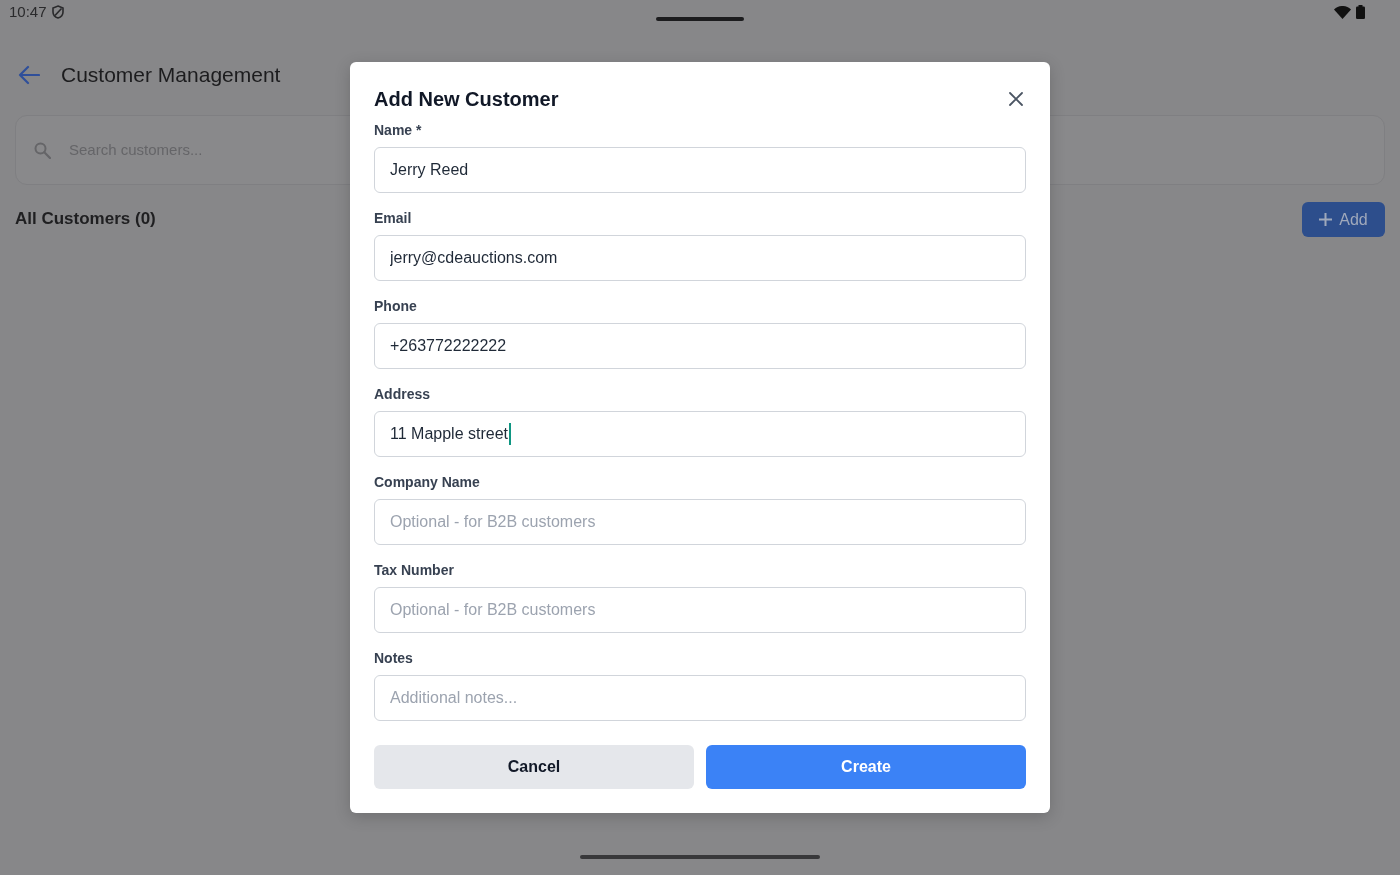 The image size is (1400, 875). I want to click on list-heading: All Customers (0), so click(85, 219).